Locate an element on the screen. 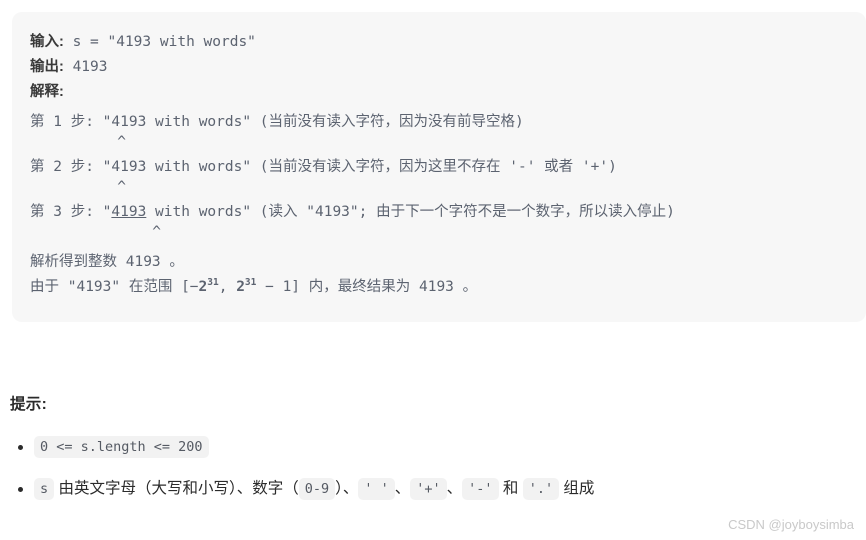 This screenshot has height=540, width=866. explain-line: 解释: is located at coordinates (448, 92).